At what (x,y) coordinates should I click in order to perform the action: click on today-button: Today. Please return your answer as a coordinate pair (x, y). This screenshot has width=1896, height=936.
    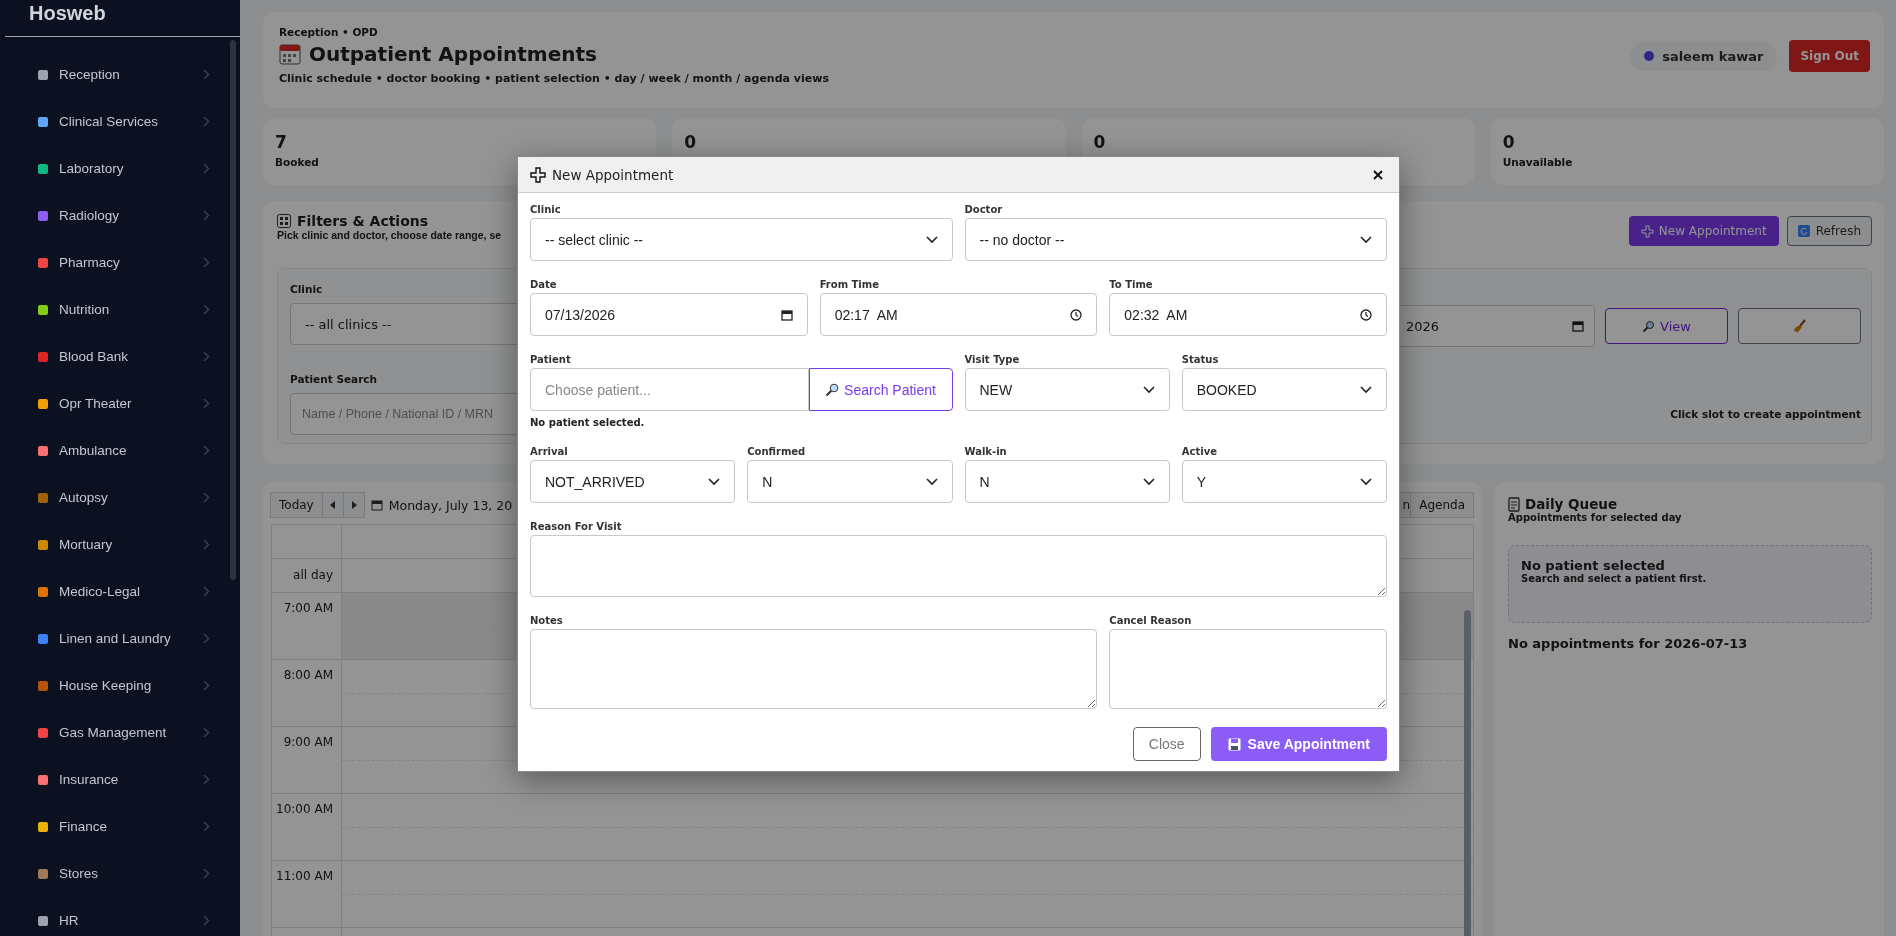
    Looking at the image, I should click on (296, 505).